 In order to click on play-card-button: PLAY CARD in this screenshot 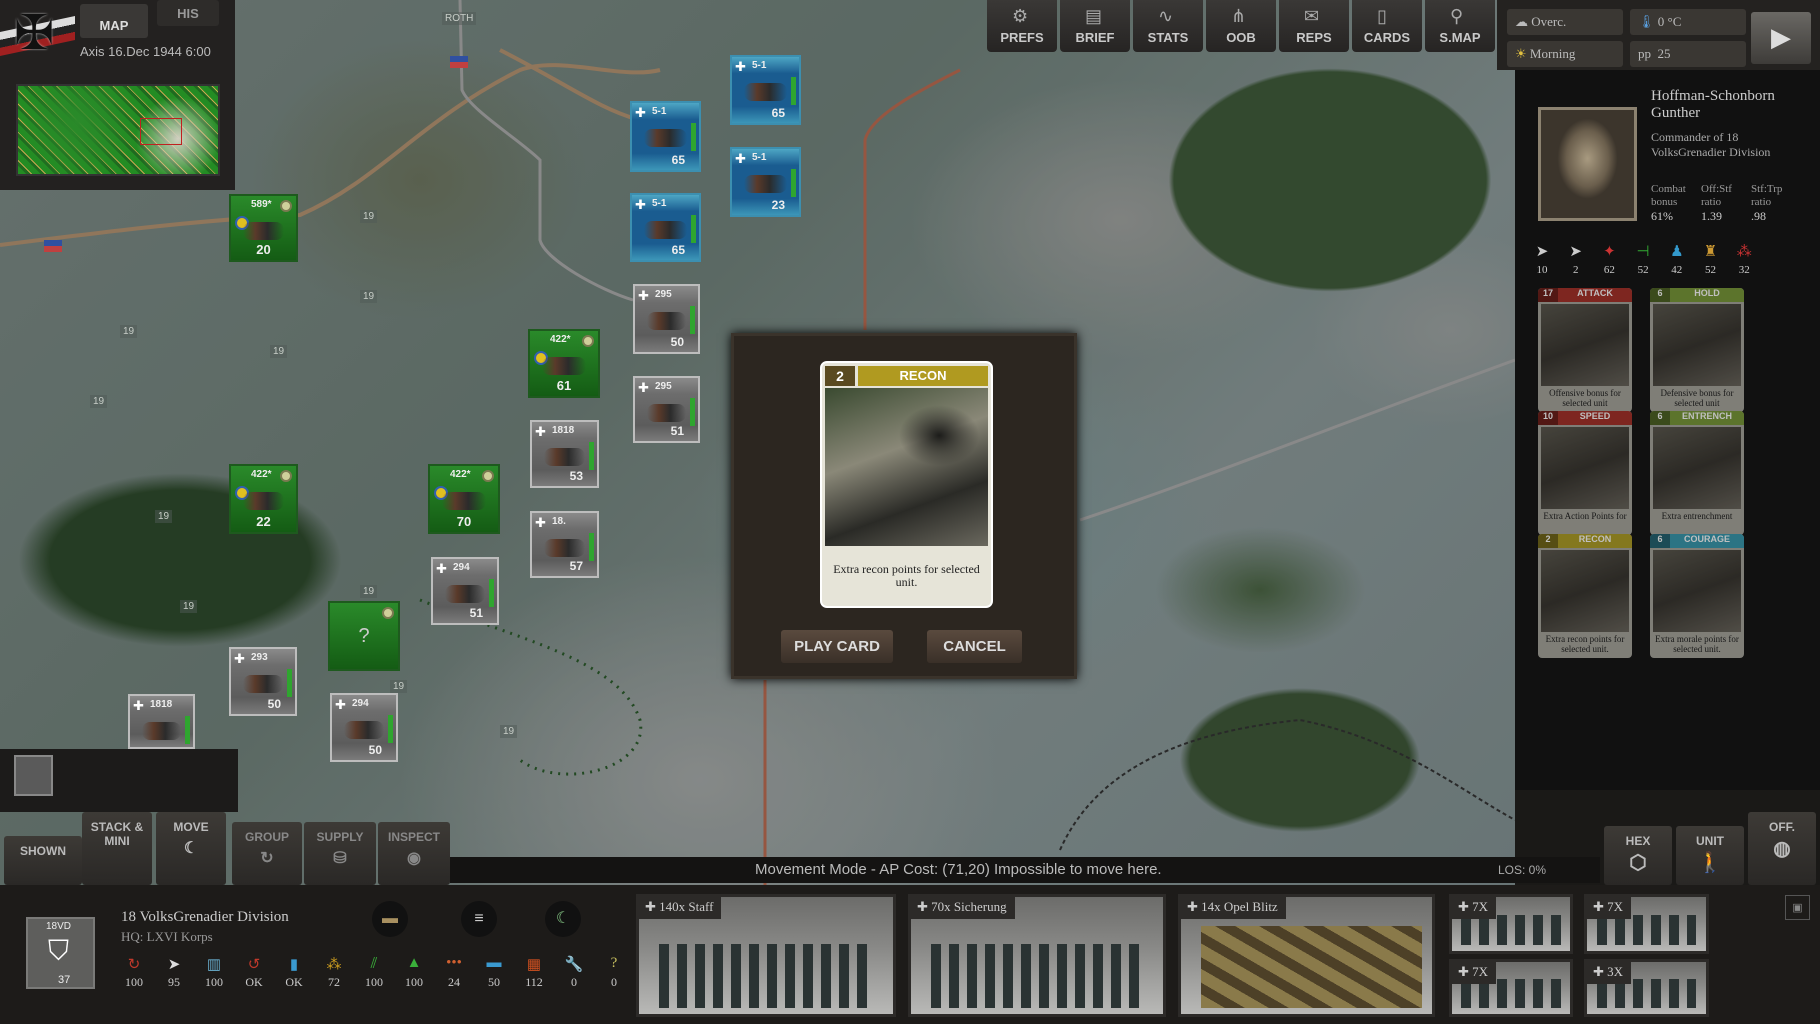, I will do `click(837, 646)`.